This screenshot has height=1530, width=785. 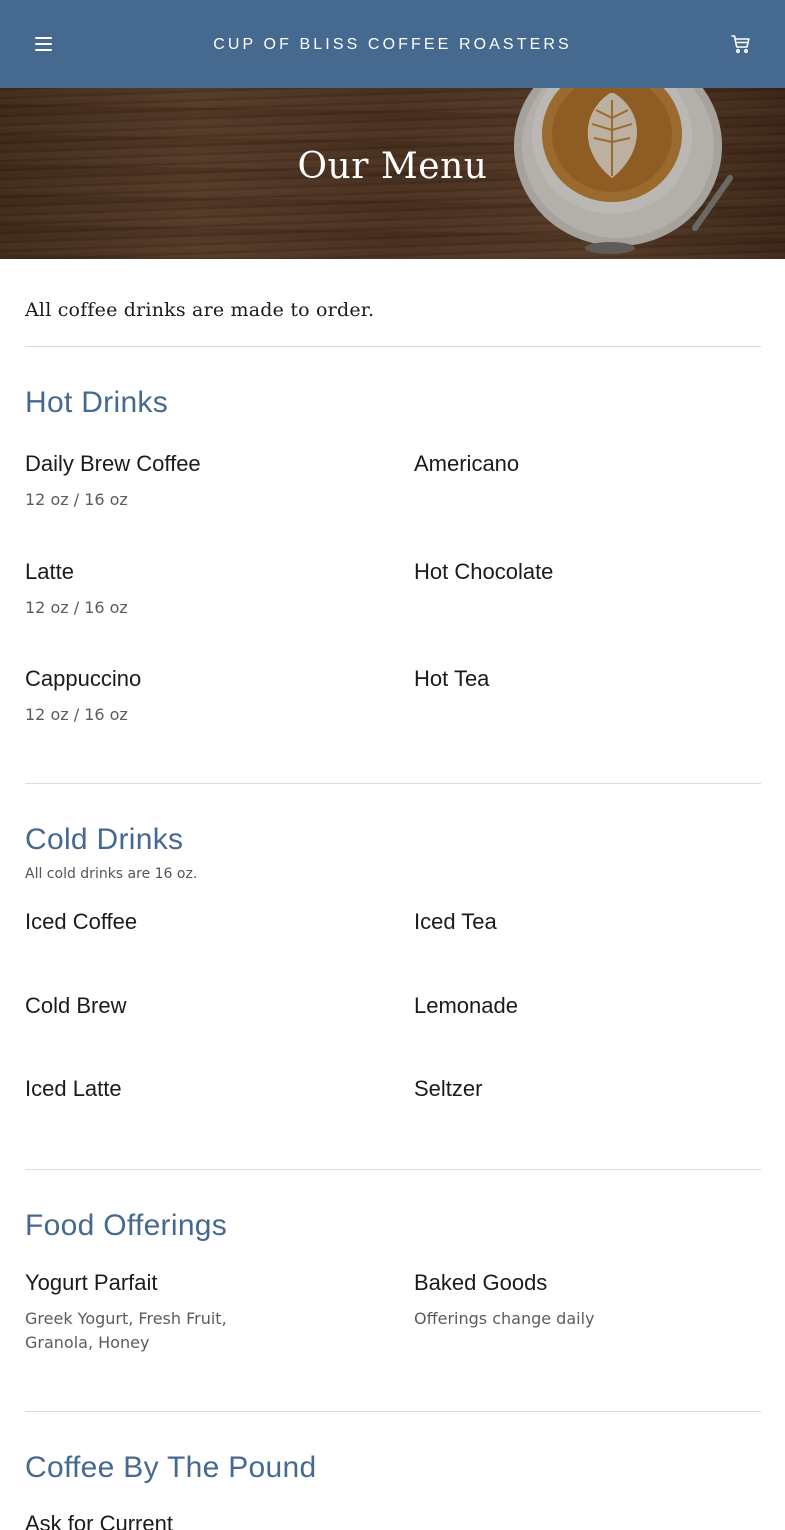 I want to click on site-title: CUP OF BLISS COFFEE ROASTERS, so click(x=392, y=45).